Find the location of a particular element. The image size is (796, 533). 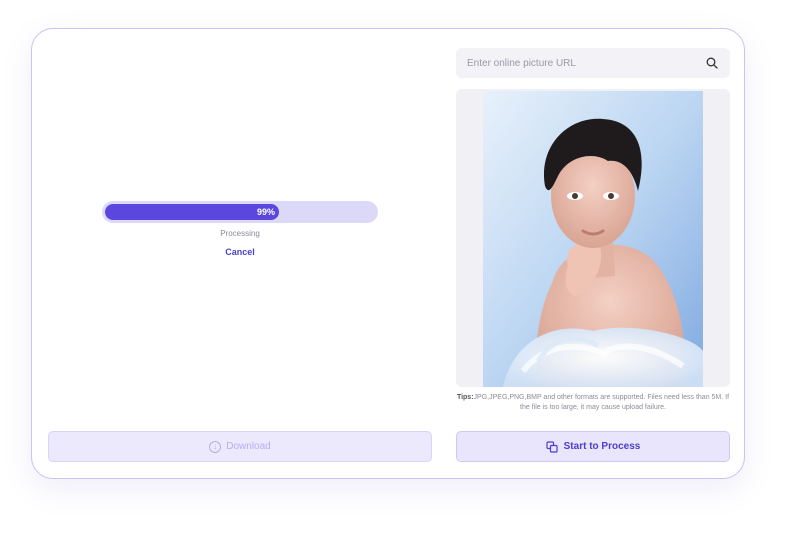

progress-fill: 99% is located at coordinates (192, 212).